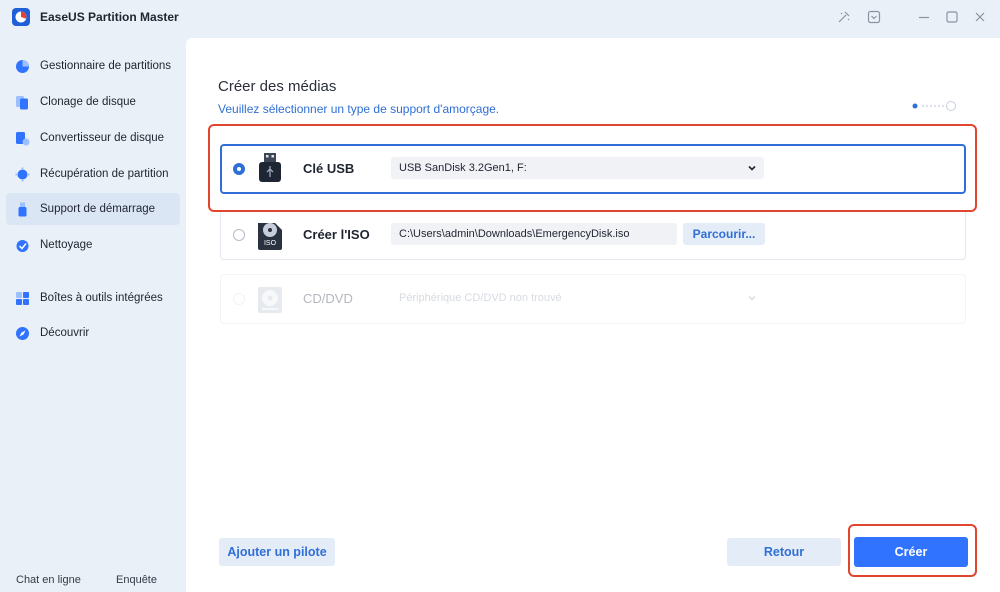 The height and width of the screenshot is (592, 1000). What do you see at coordinates (98, 209) in the screenshot?
I see `sidebar-item-label: Support de démarrage` at bounding box center [98, 209].